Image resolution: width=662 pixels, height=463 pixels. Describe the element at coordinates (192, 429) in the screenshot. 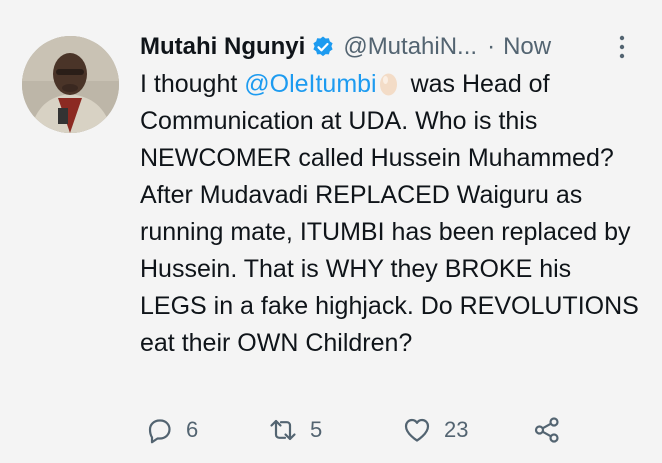

I see `reply-count: 6` at that location.